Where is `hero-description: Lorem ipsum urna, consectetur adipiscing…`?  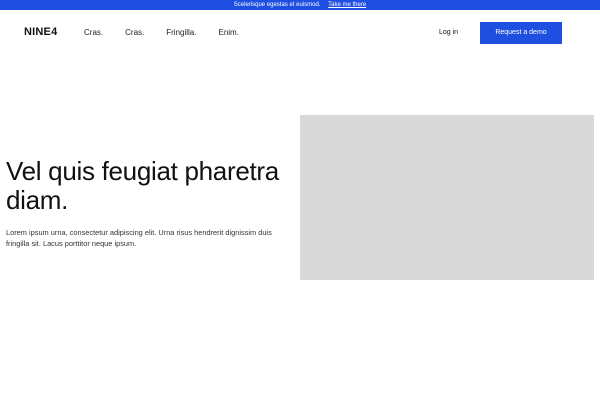
hero-description: Lorem ipsum urna, consectetur adipiscing… is located at coordinates (139, 238).